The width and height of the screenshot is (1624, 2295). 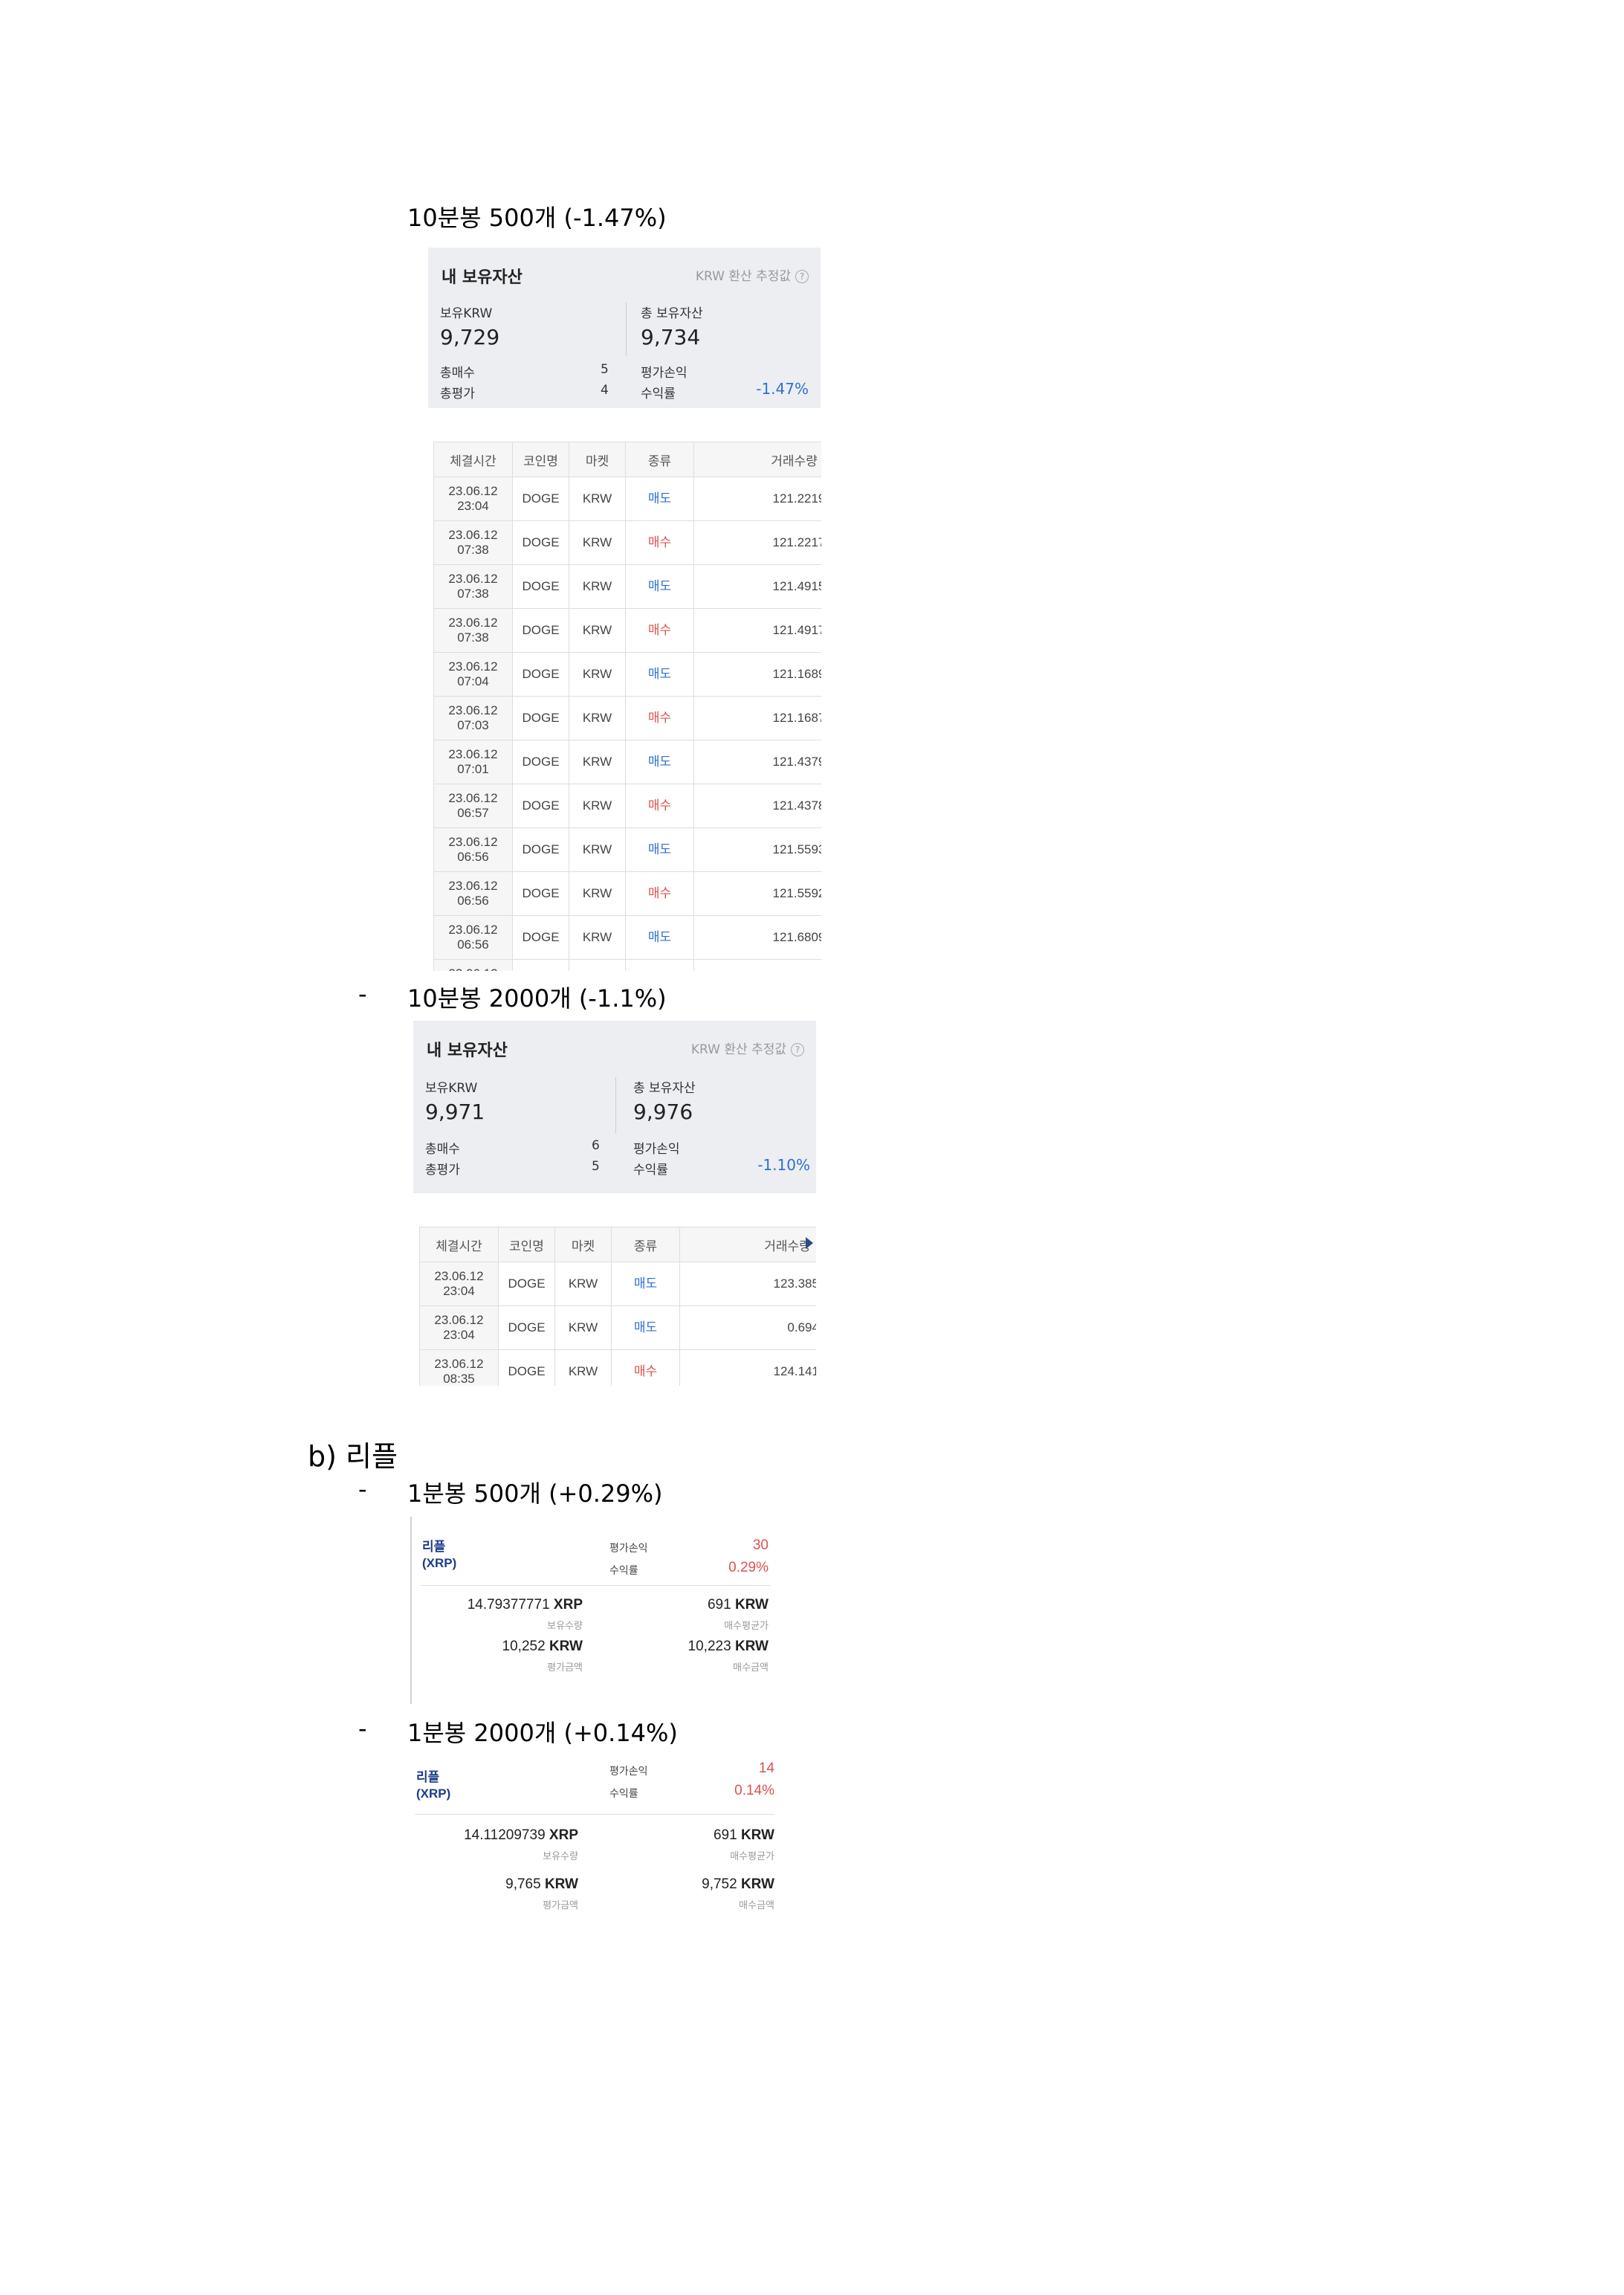 What do you see at coordinates (751, 1605) in the screenshot?
I see `avg-price-unit: KRW` at bounding box center [751, 1605].